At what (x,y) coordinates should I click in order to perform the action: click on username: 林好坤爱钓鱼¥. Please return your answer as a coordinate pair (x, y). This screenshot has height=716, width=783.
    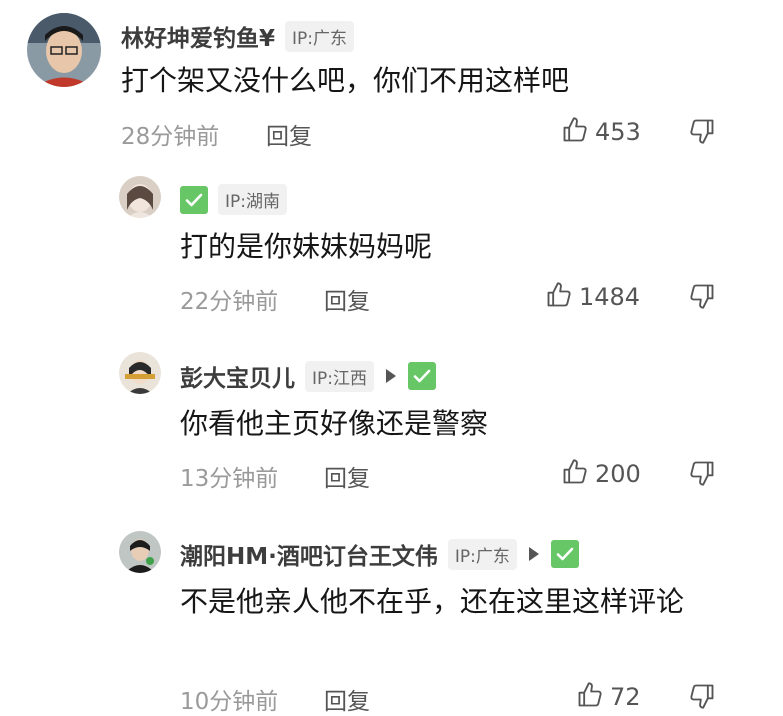
    Looking at the image, I should click on (198, 36).